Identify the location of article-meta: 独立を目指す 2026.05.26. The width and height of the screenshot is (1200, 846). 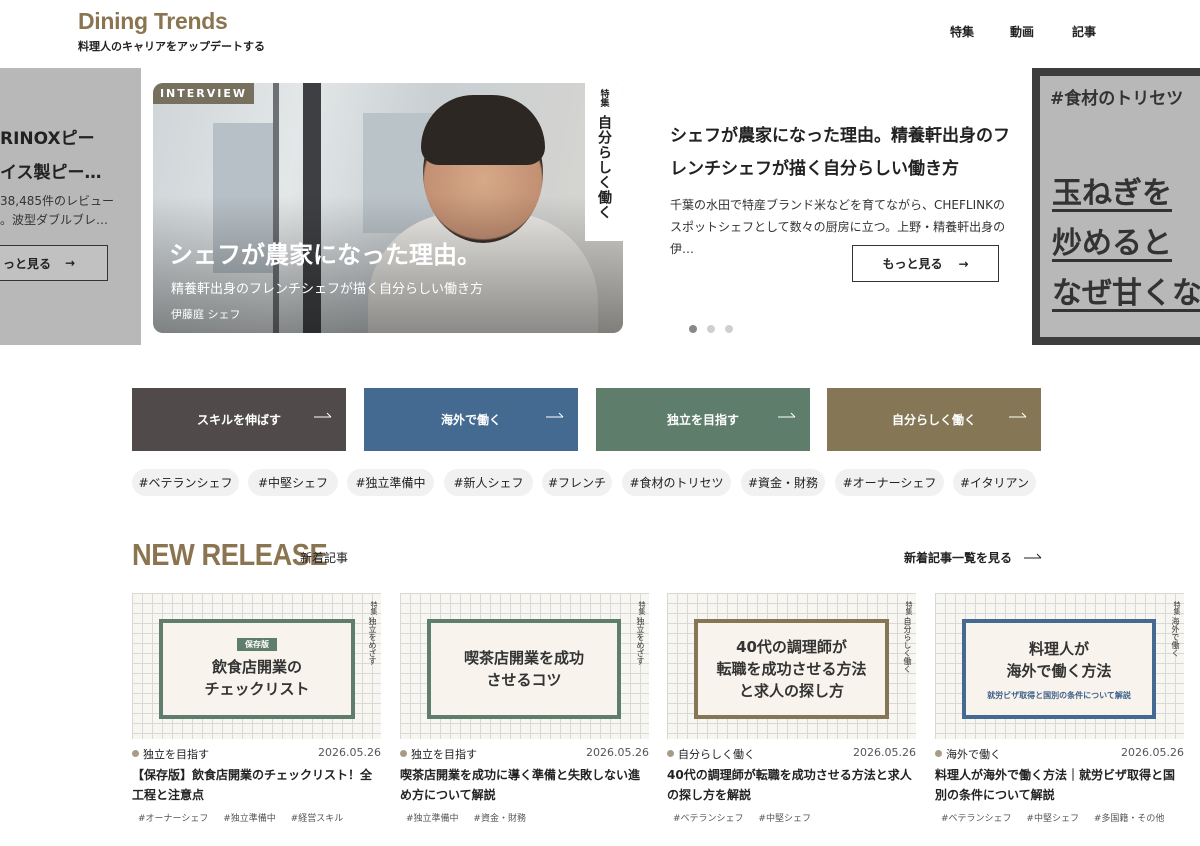
(524, 754).